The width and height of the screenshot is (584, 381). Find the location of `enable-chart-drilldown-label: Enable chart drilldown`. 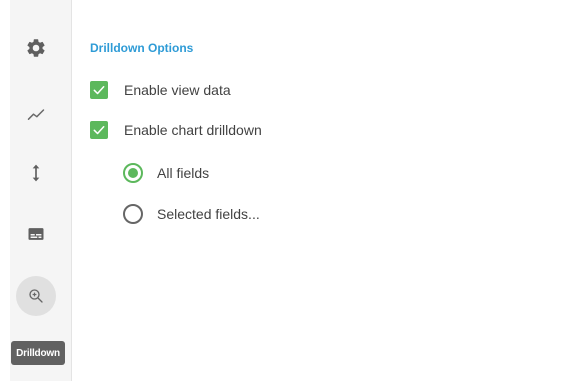

enable-chart-drilldown-label: Enable chart drilldown is located at coordinates (193, 130).